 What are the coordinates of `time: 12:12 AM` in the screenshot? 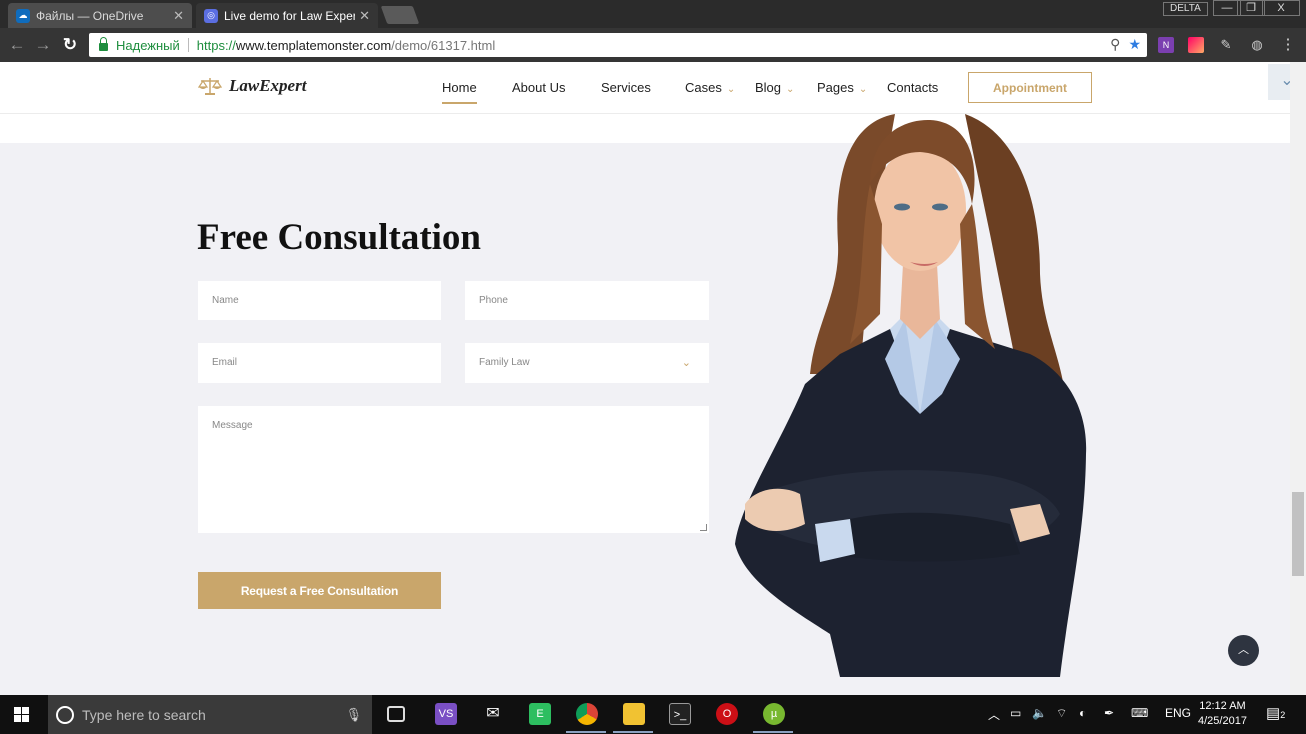 It's located at (1222, 706).